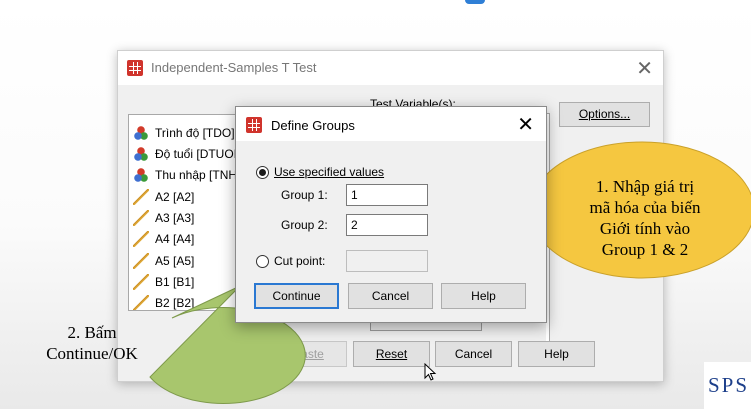 The width and height of the screenshot is (751, 409). I want to click on left-callout-text: 2. Bấm Continue/OK, so click(92, 343).